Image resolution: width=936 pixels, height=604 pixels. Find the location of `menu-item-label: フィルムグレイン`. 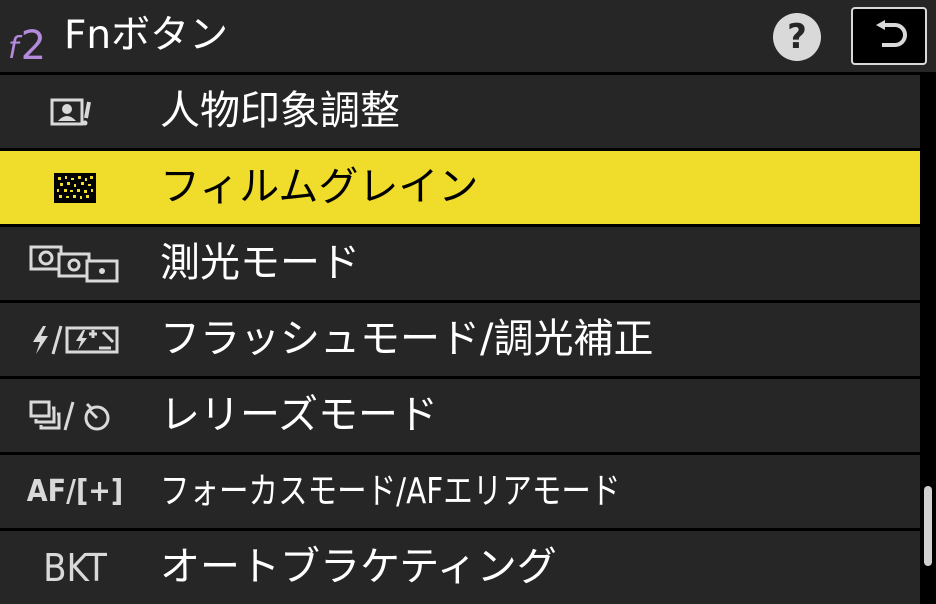

menu-item-label: フィルムグレイン is located at coordinates (319, 187).